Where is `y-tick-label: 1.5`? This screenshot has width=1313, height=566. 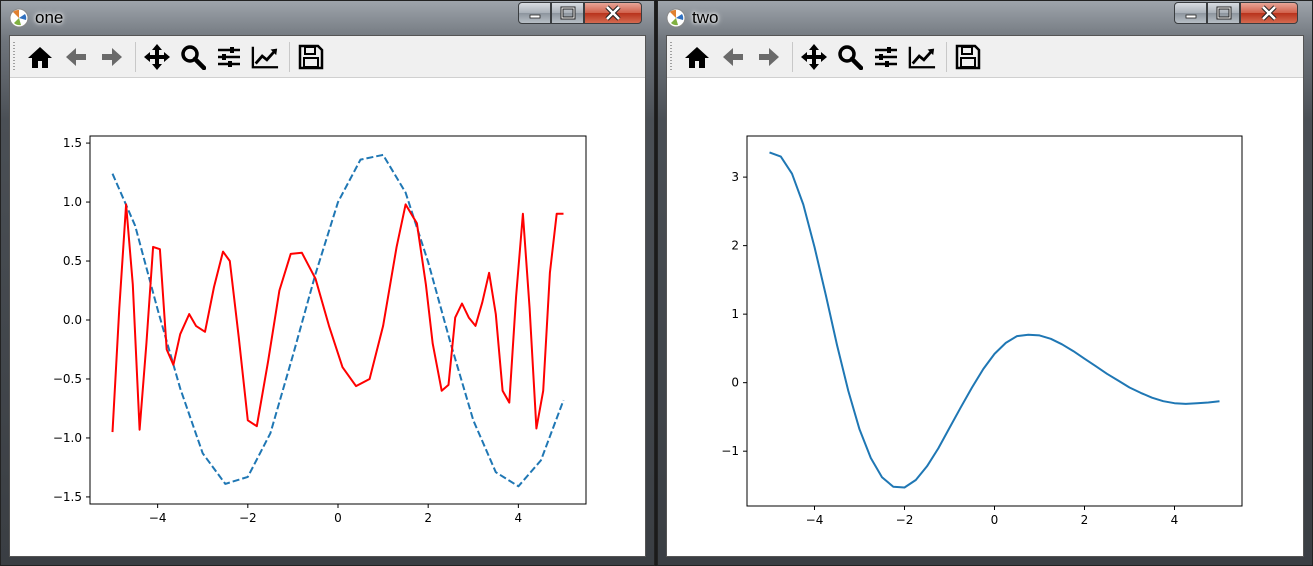
y-tick-label: 1.5 is located at coordinates (72, 143).